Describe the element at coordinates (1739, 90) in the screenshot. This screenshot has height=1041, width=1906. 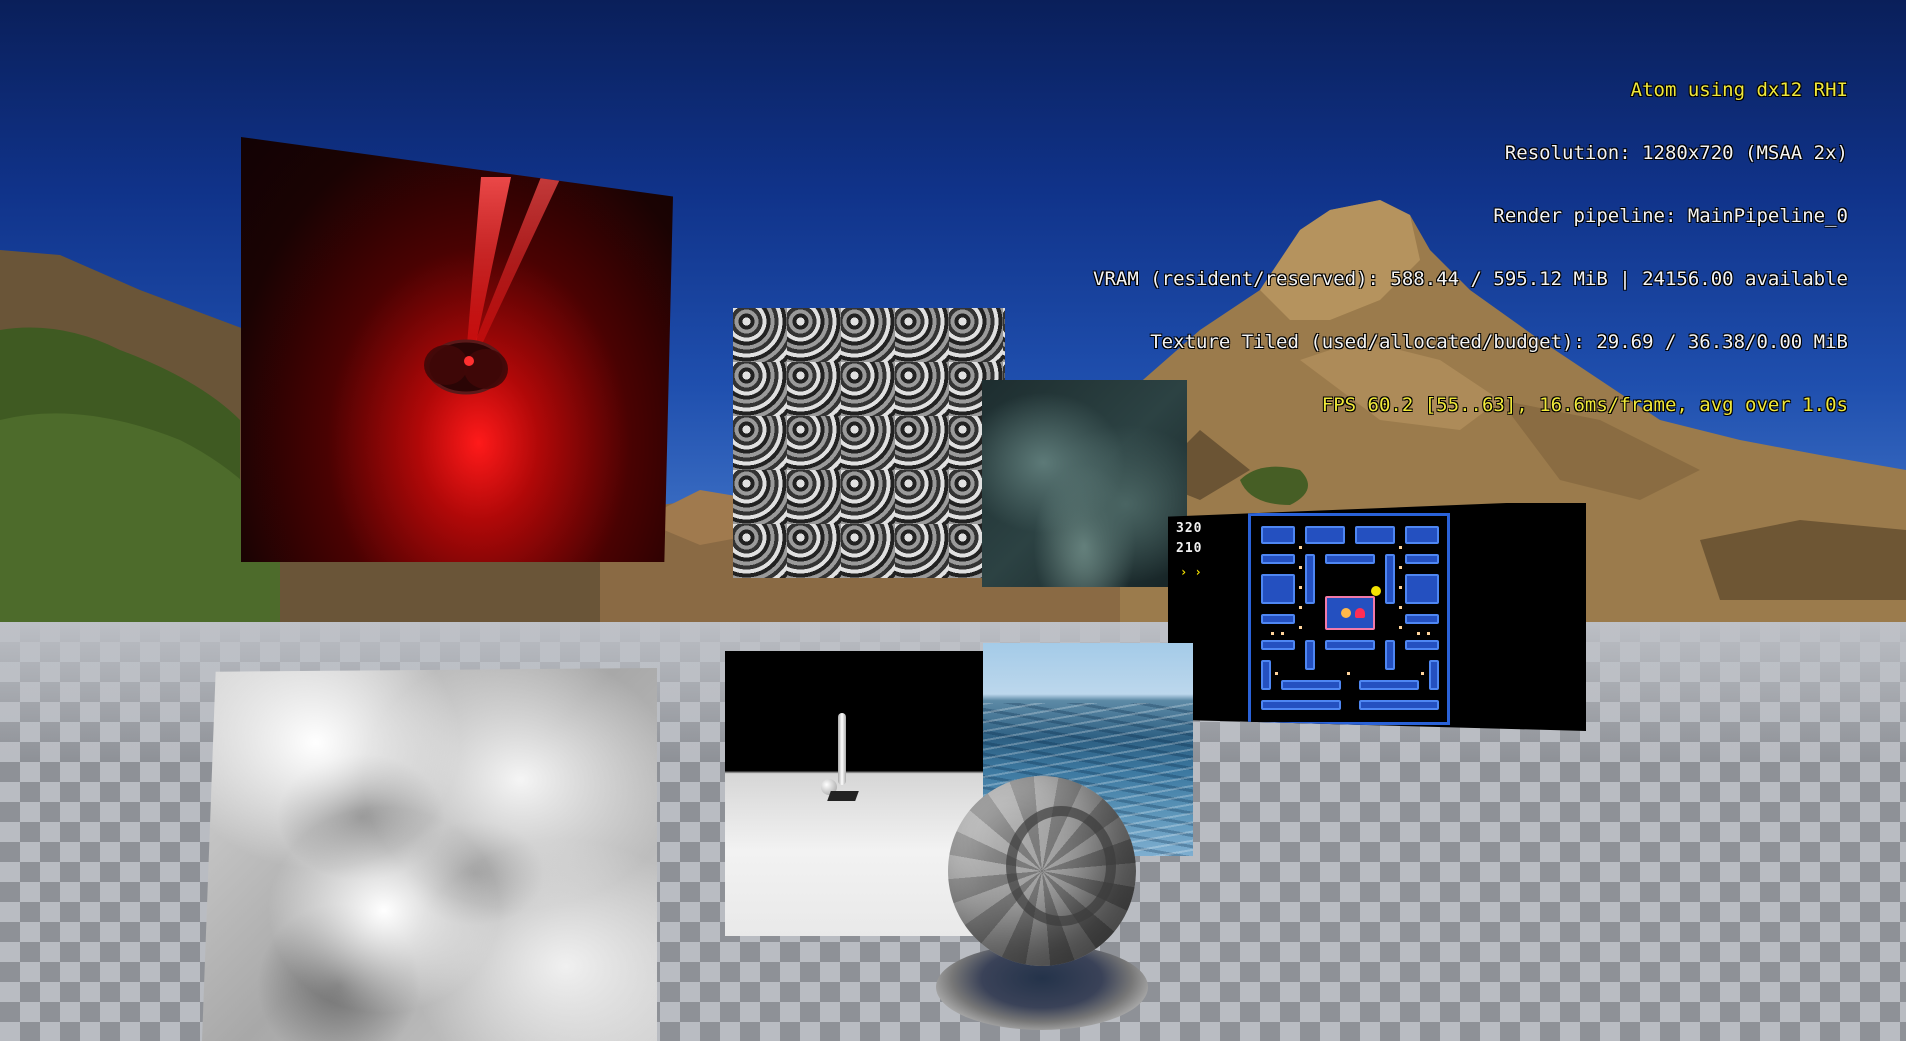
I see `hud-rhi: Atom using dx12 RHI` at that location.